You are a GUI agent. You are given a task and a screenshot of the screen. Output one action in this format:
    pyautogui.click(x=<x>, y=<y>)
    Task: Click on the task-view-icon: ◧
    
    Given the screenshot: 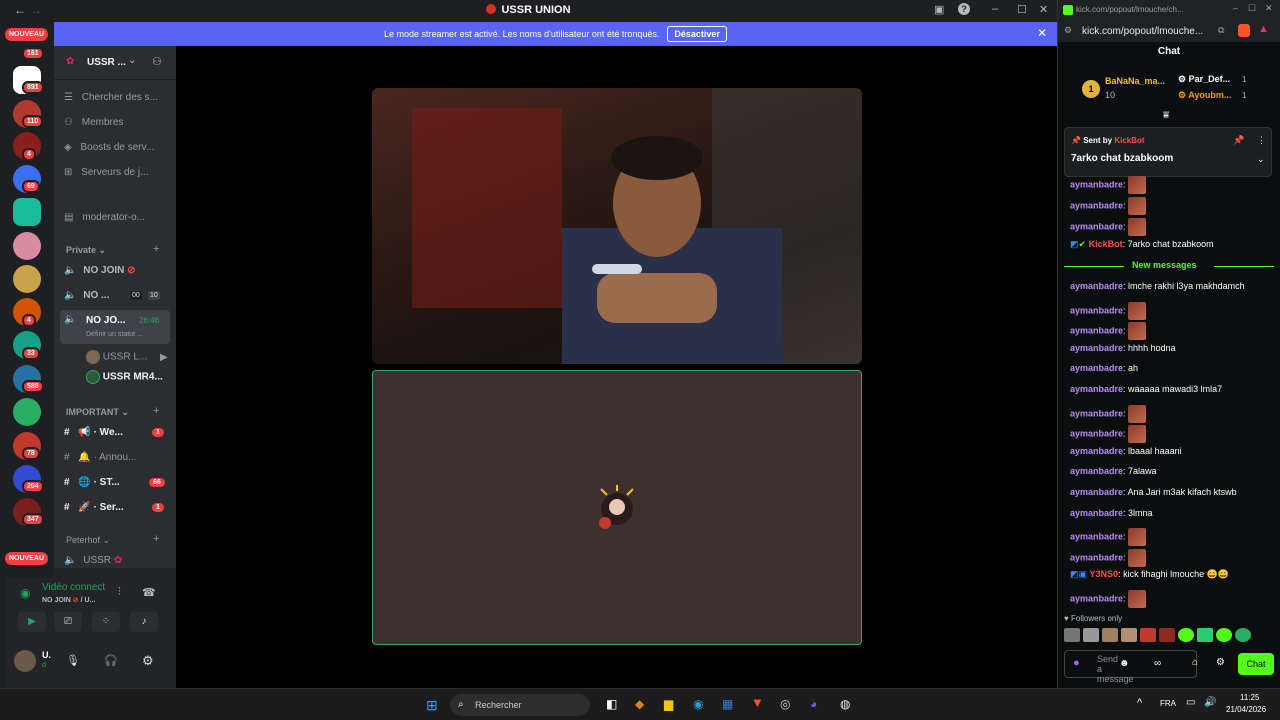 What is the action you would take?
    pyautogui.click(x=611, y=704)
    